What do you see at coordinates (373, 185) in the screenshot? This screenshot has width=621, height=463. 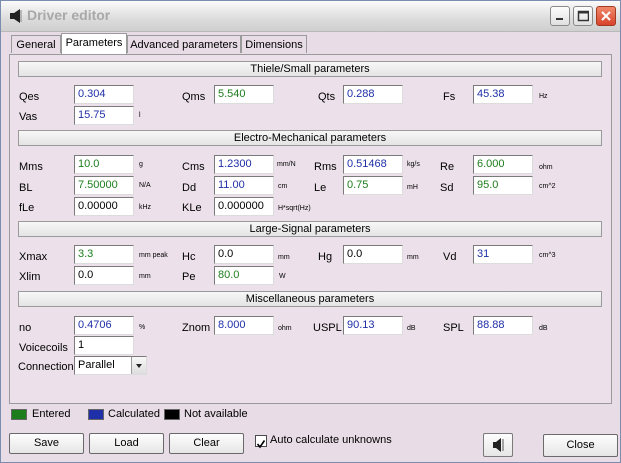 I see `le-field: 0.75` at bounding box center [373, 185].